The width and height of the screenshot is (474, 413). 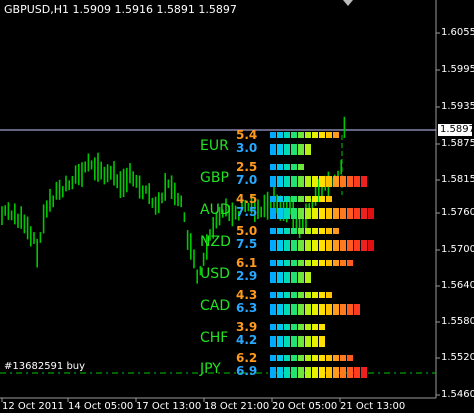 I want to click on price-axis-label: 1.5640, so click(x=457, y=285).